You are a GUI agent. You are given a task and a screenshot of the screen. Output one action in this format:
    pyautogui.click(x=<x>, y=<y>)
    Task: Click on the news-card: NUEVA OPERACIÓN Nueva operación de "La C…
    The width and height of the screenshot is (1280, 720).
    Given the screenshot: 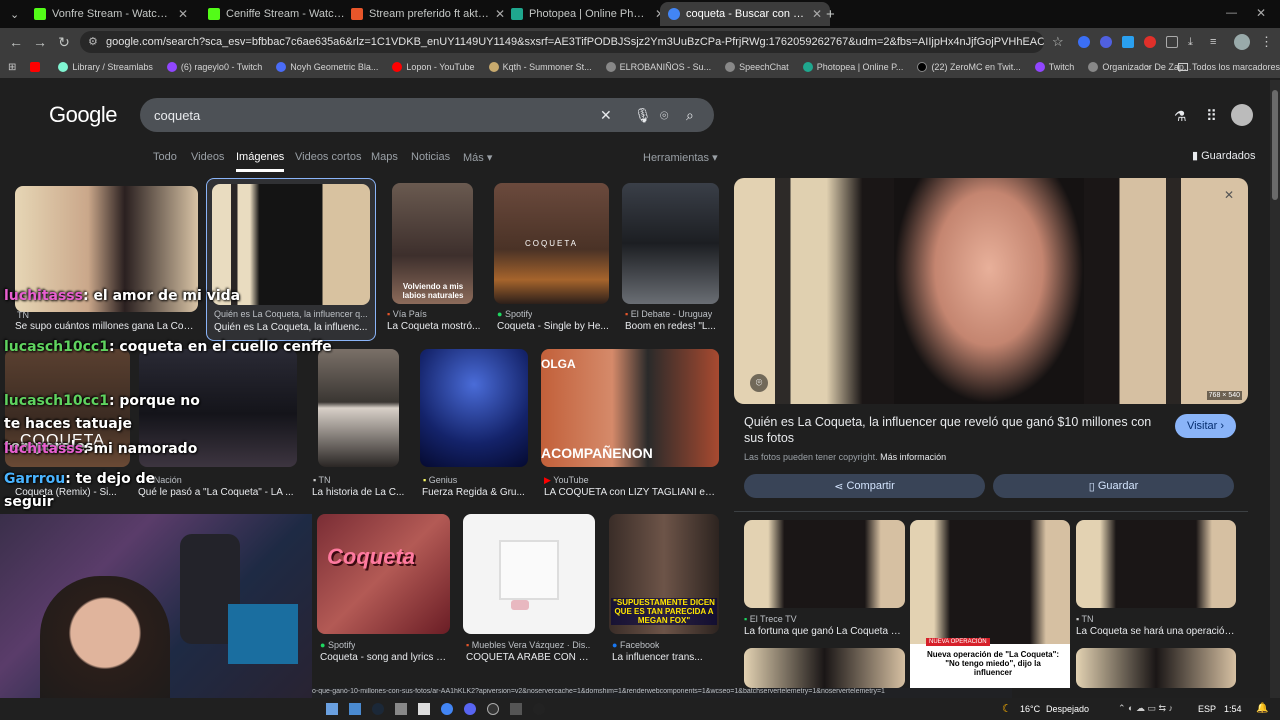 What is the action you would take?
    pyautogui.click(x=990, y=663)
    